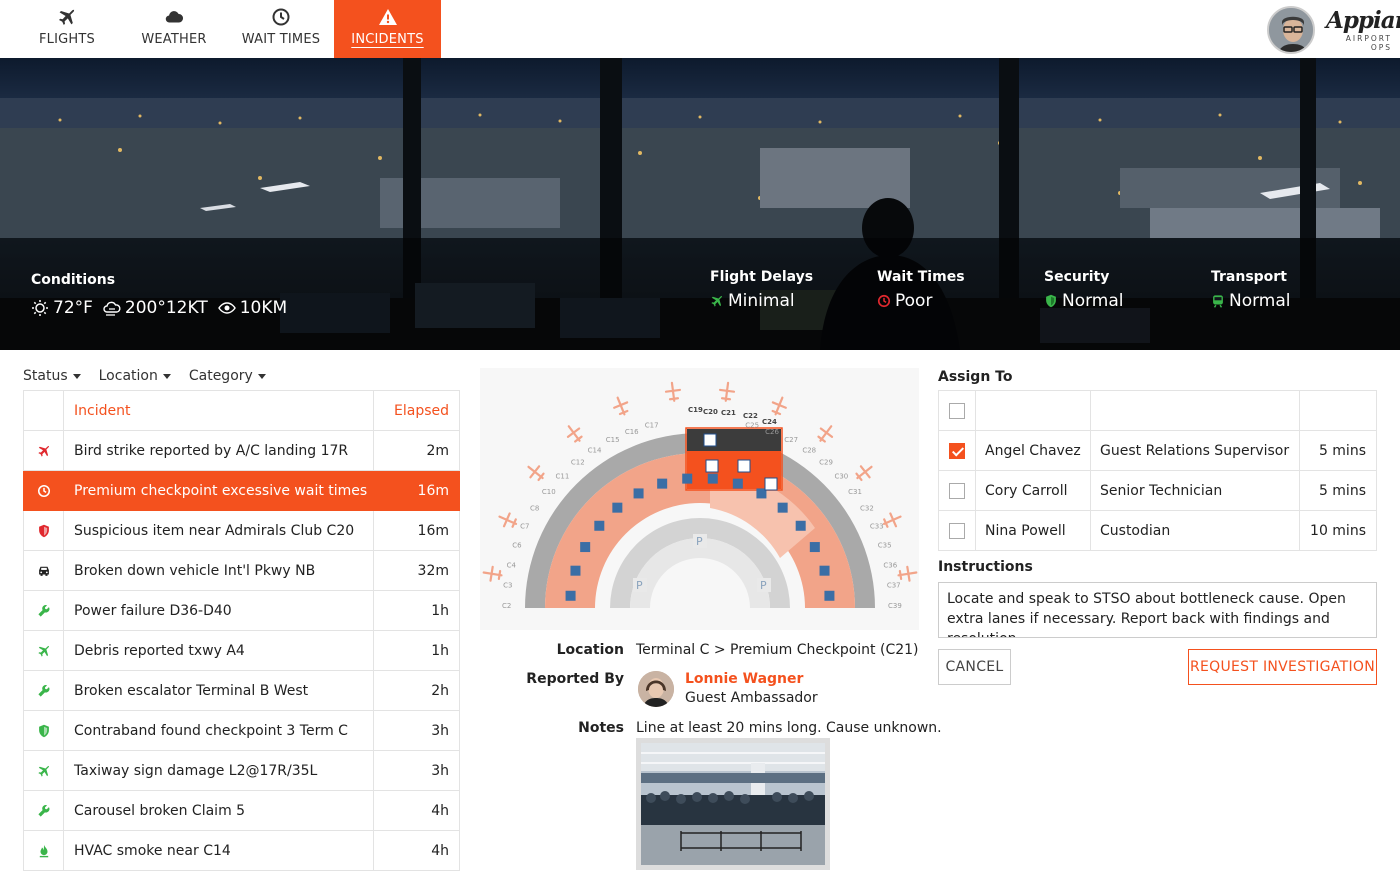  What do you see at coordinates (416, 850) in the screenshot?
I see `incident-elapsed: 4h` at bounding box center [416, 850].